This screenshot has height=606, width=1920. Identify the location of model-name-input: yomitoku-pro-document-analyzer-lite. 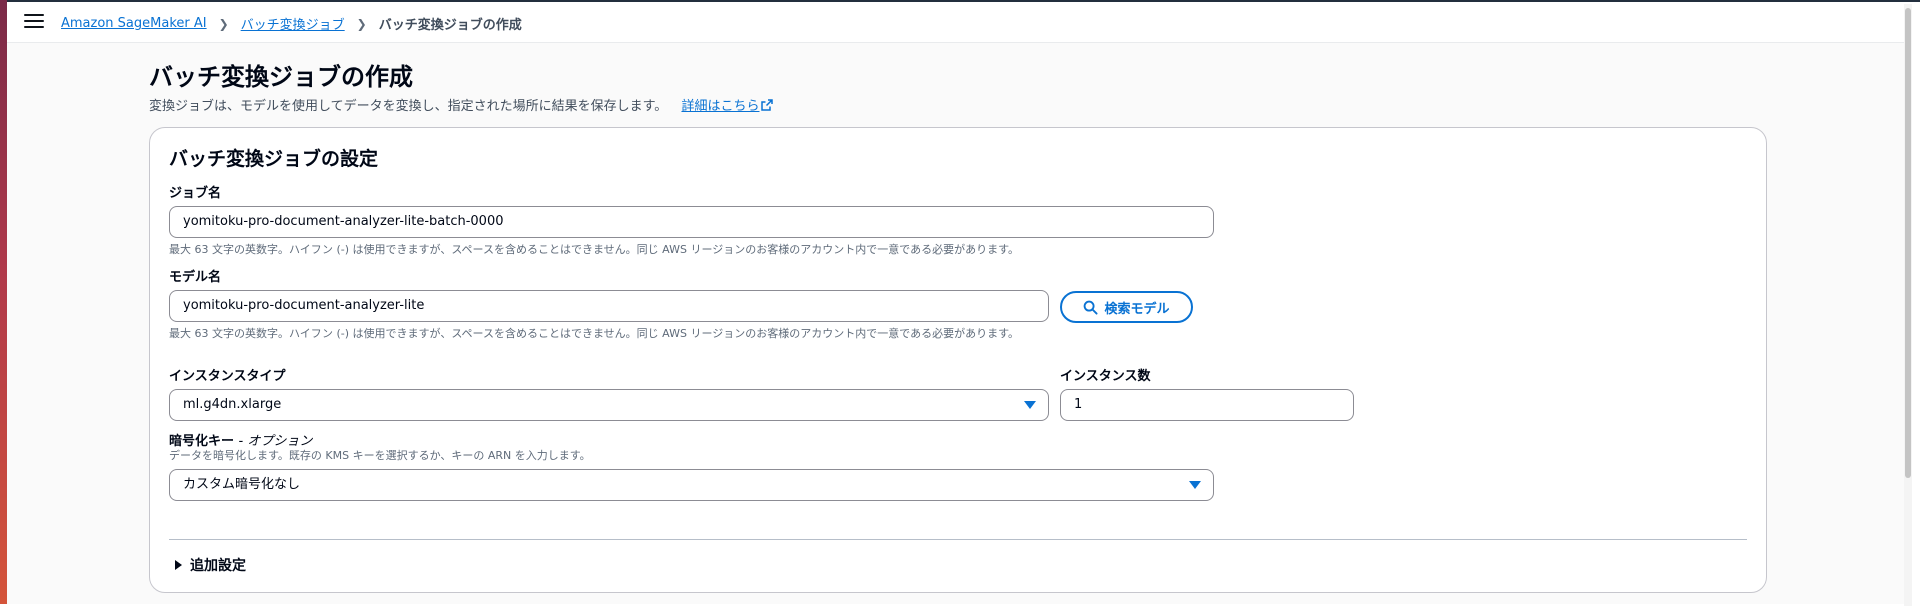
(609, 306).